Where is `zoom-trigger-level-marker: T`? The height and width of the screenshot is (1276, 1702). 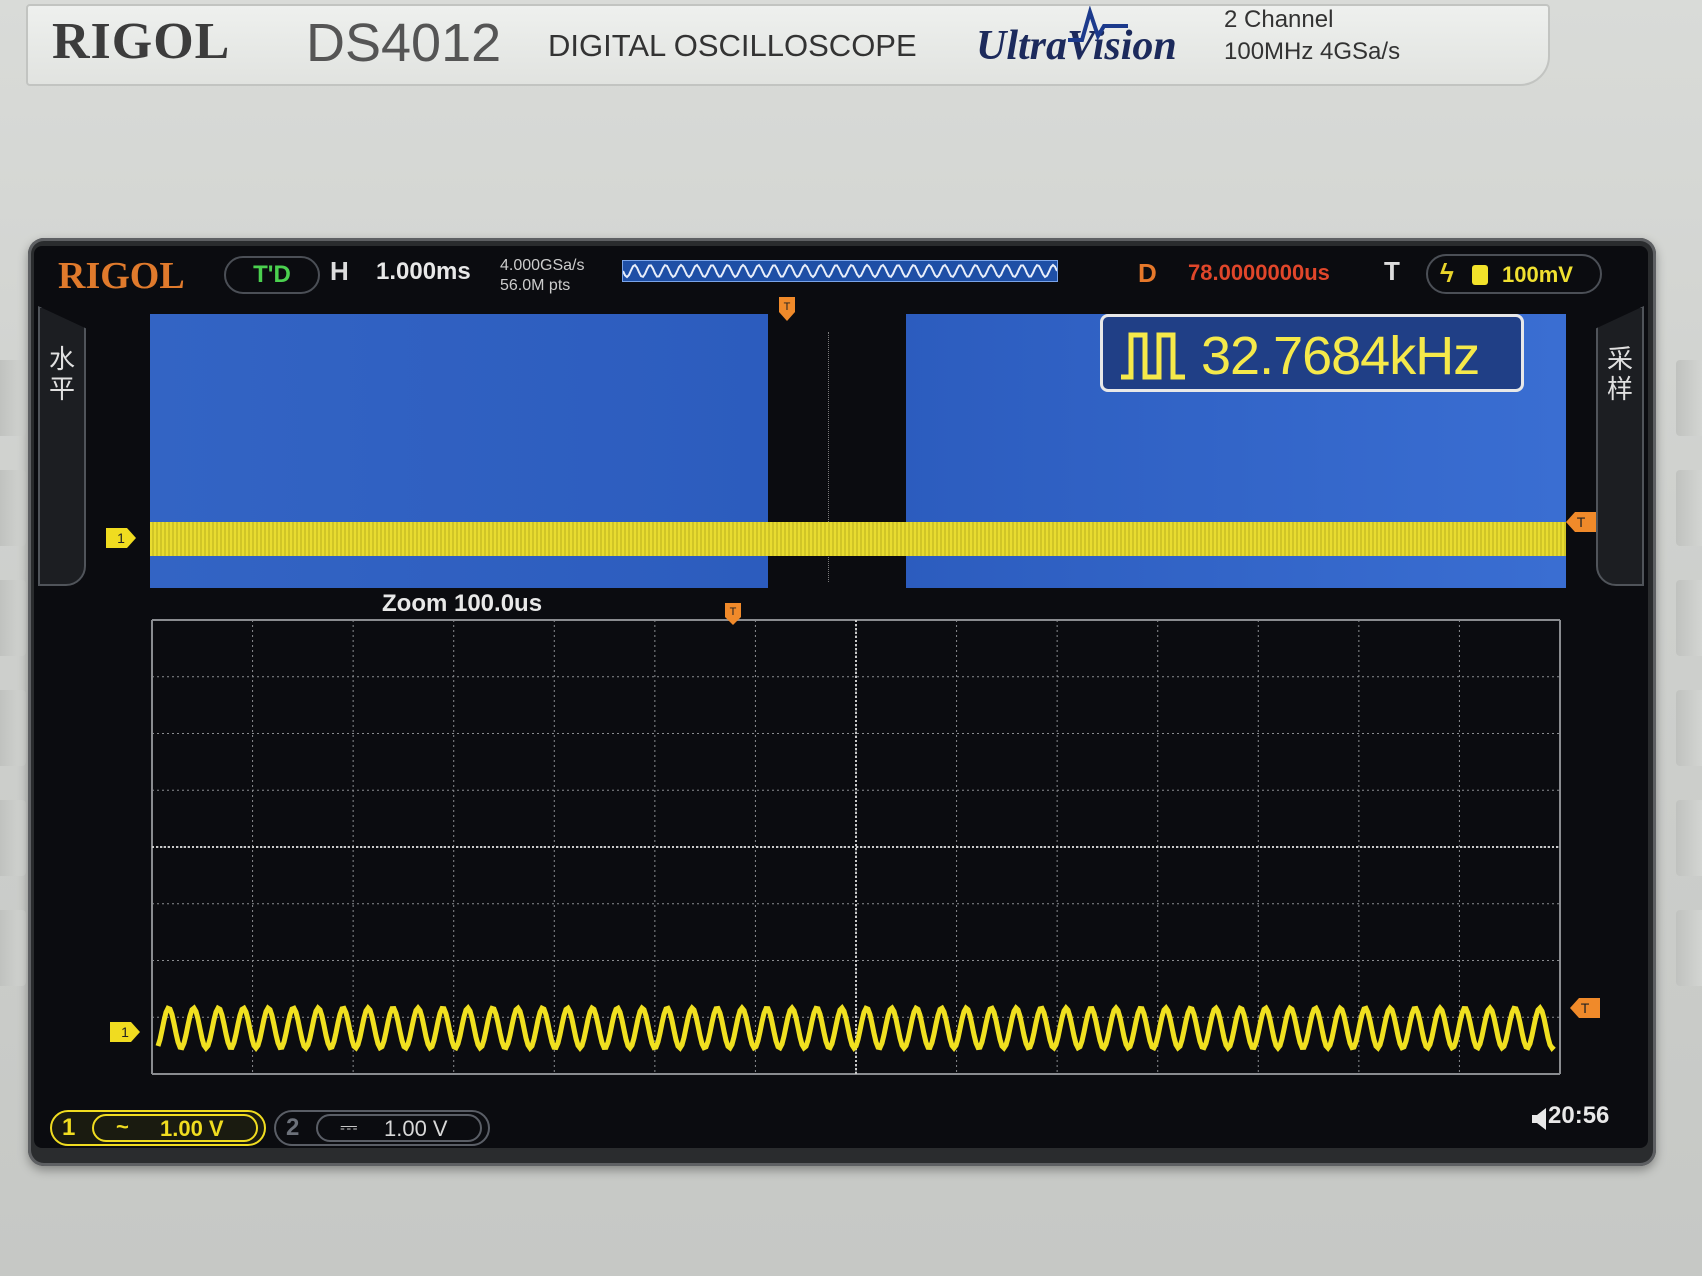
zoom-trigger-level-marker: T is located at coordinates (1585, 1008).